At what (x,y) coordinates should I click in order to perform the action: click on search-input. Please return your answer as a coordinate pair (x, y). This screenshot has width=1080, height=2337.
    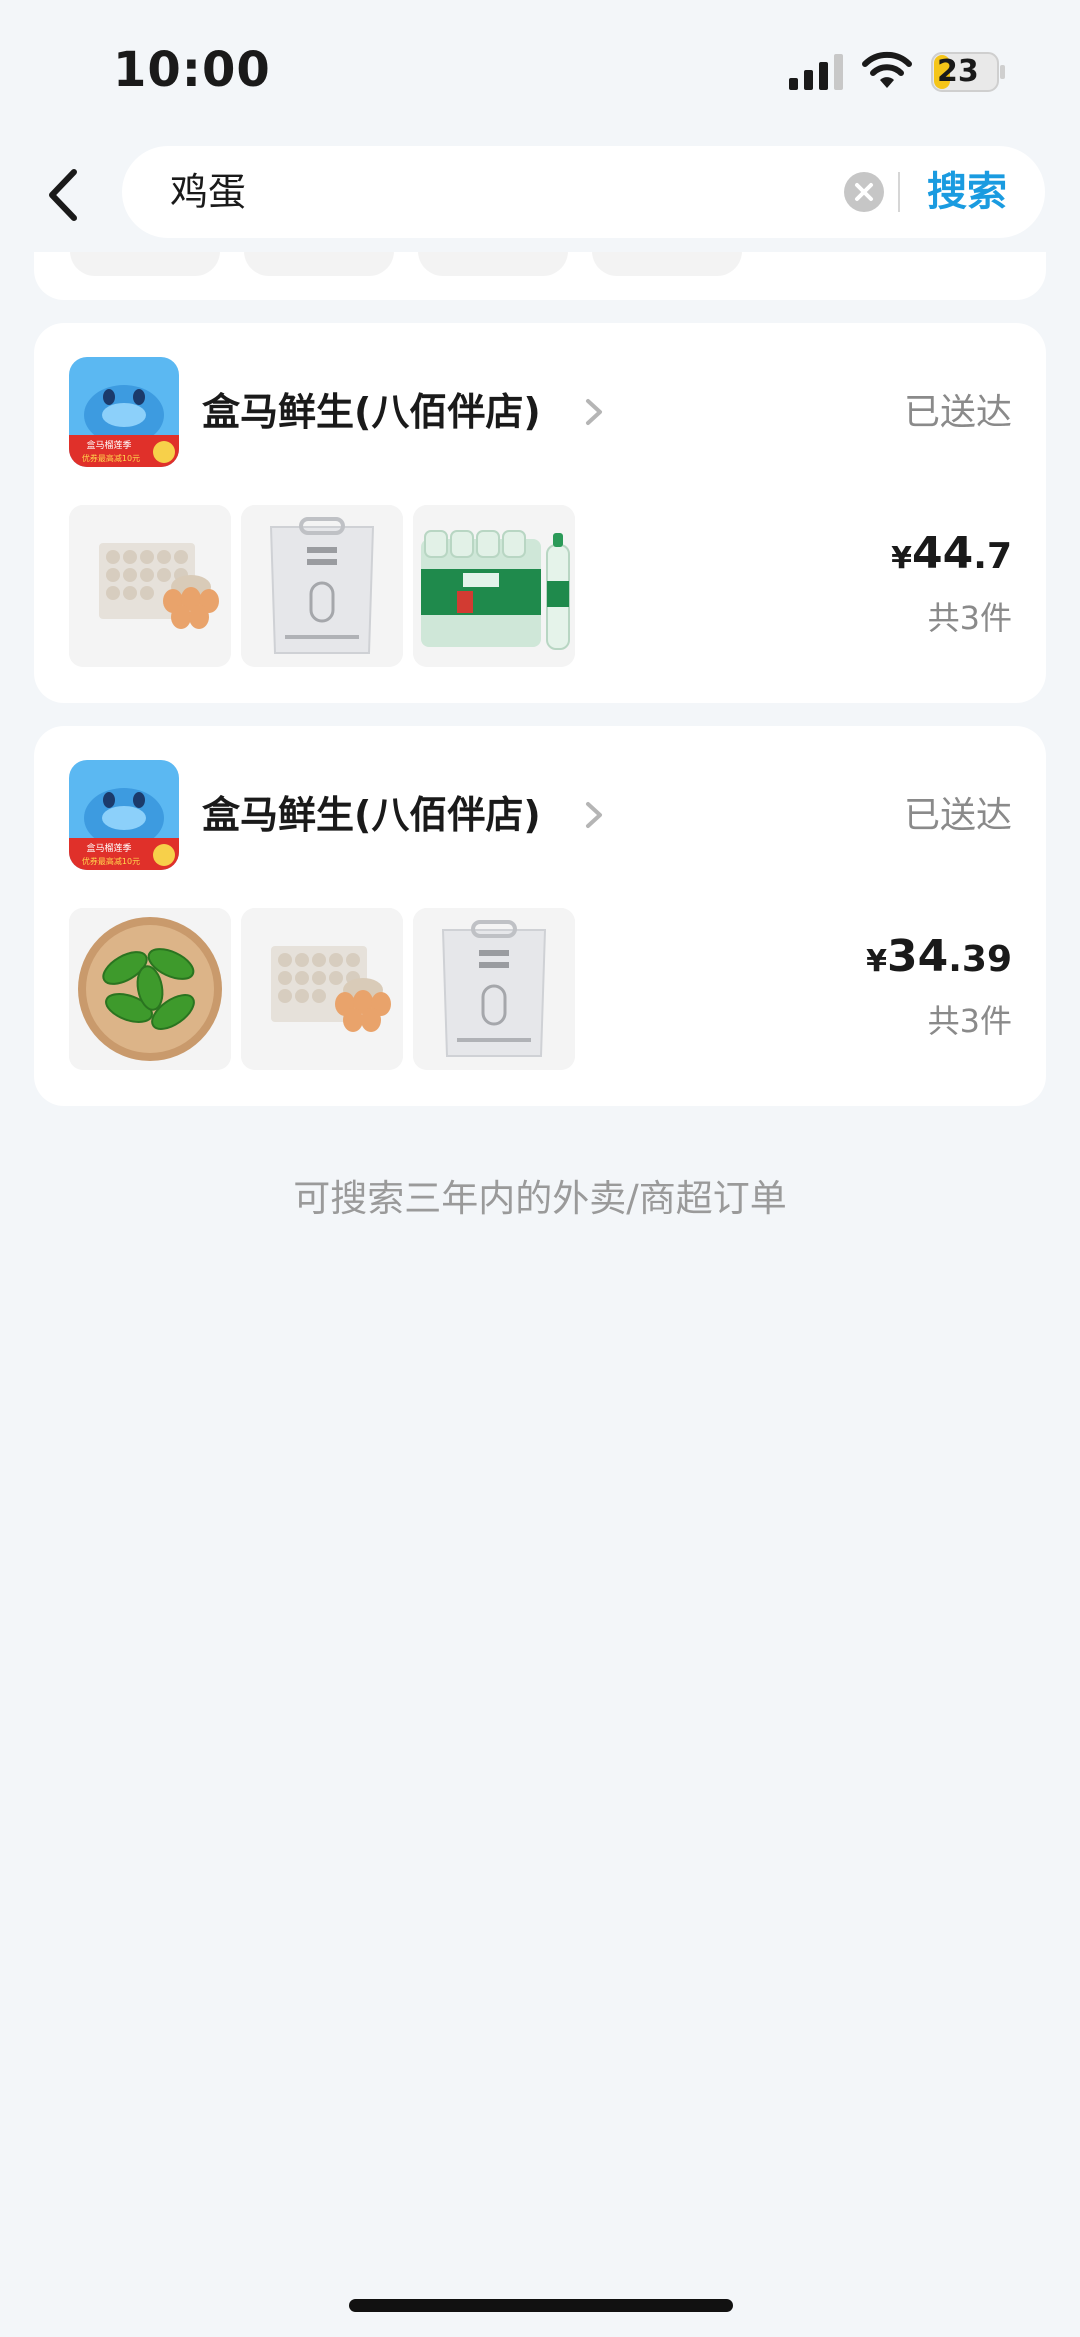
    Looking at the image, I should click on (530, 192).